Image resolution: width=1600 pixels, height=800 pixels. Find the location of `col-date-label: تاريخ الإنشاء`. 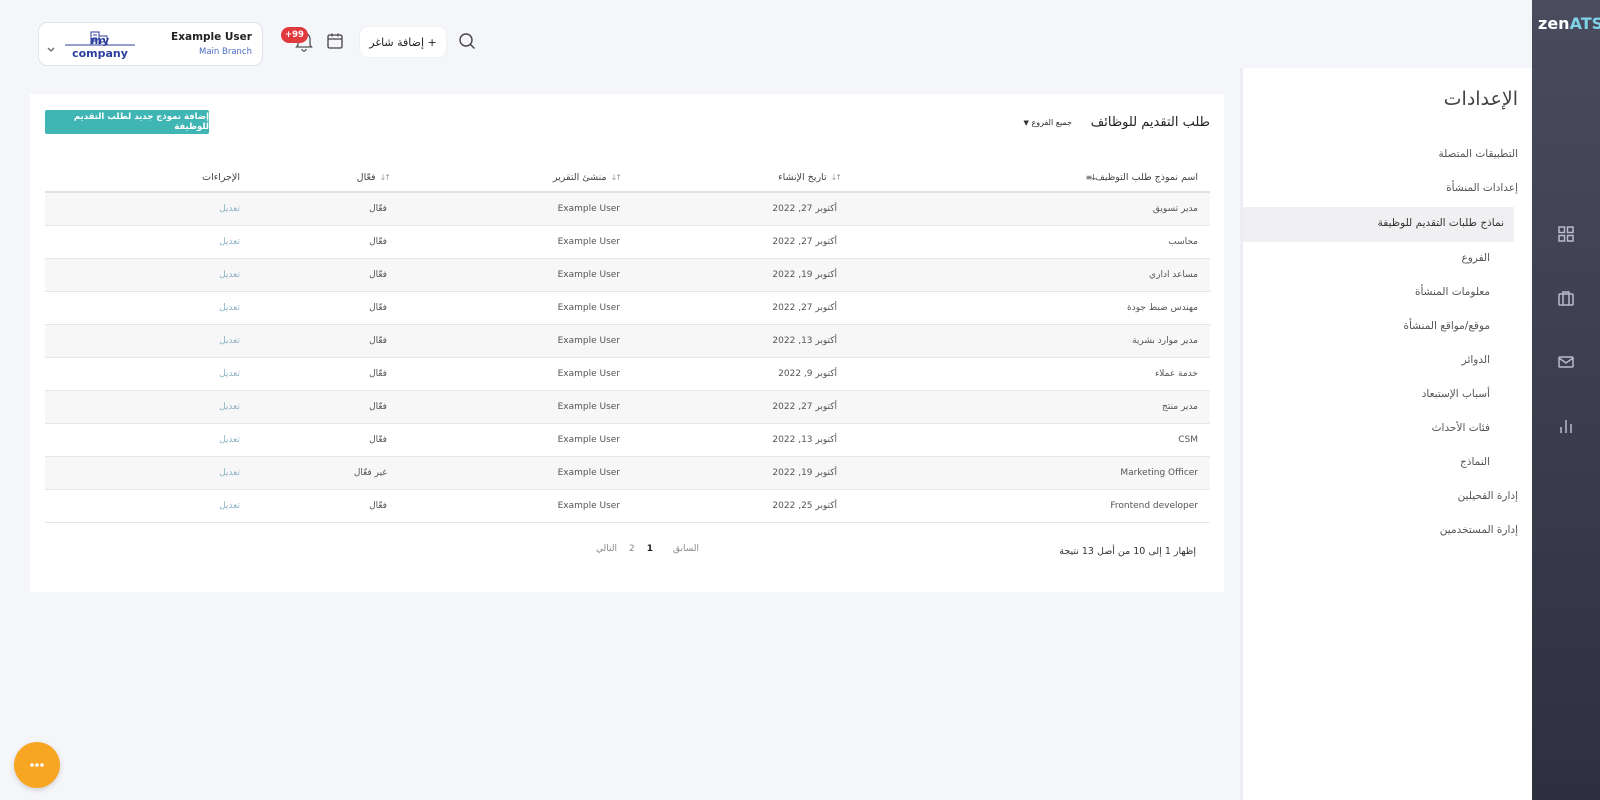

col-date-label: تاريخ الإنشاء is located at coordinates (802, 177).